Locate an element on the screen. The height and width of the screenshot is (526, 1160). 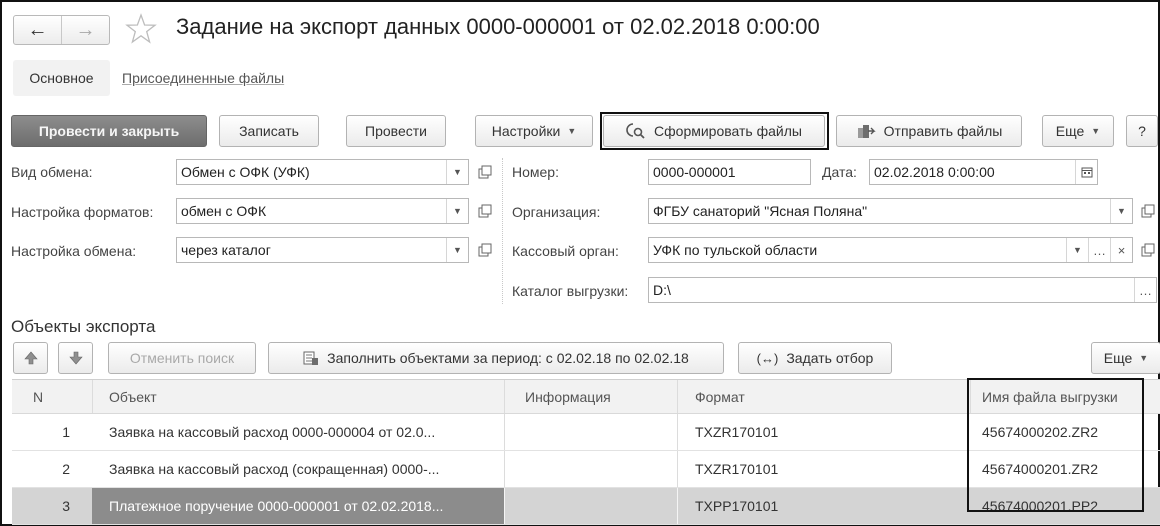
settings-button: Настройки ▼ is located at coordinates (534, 131).